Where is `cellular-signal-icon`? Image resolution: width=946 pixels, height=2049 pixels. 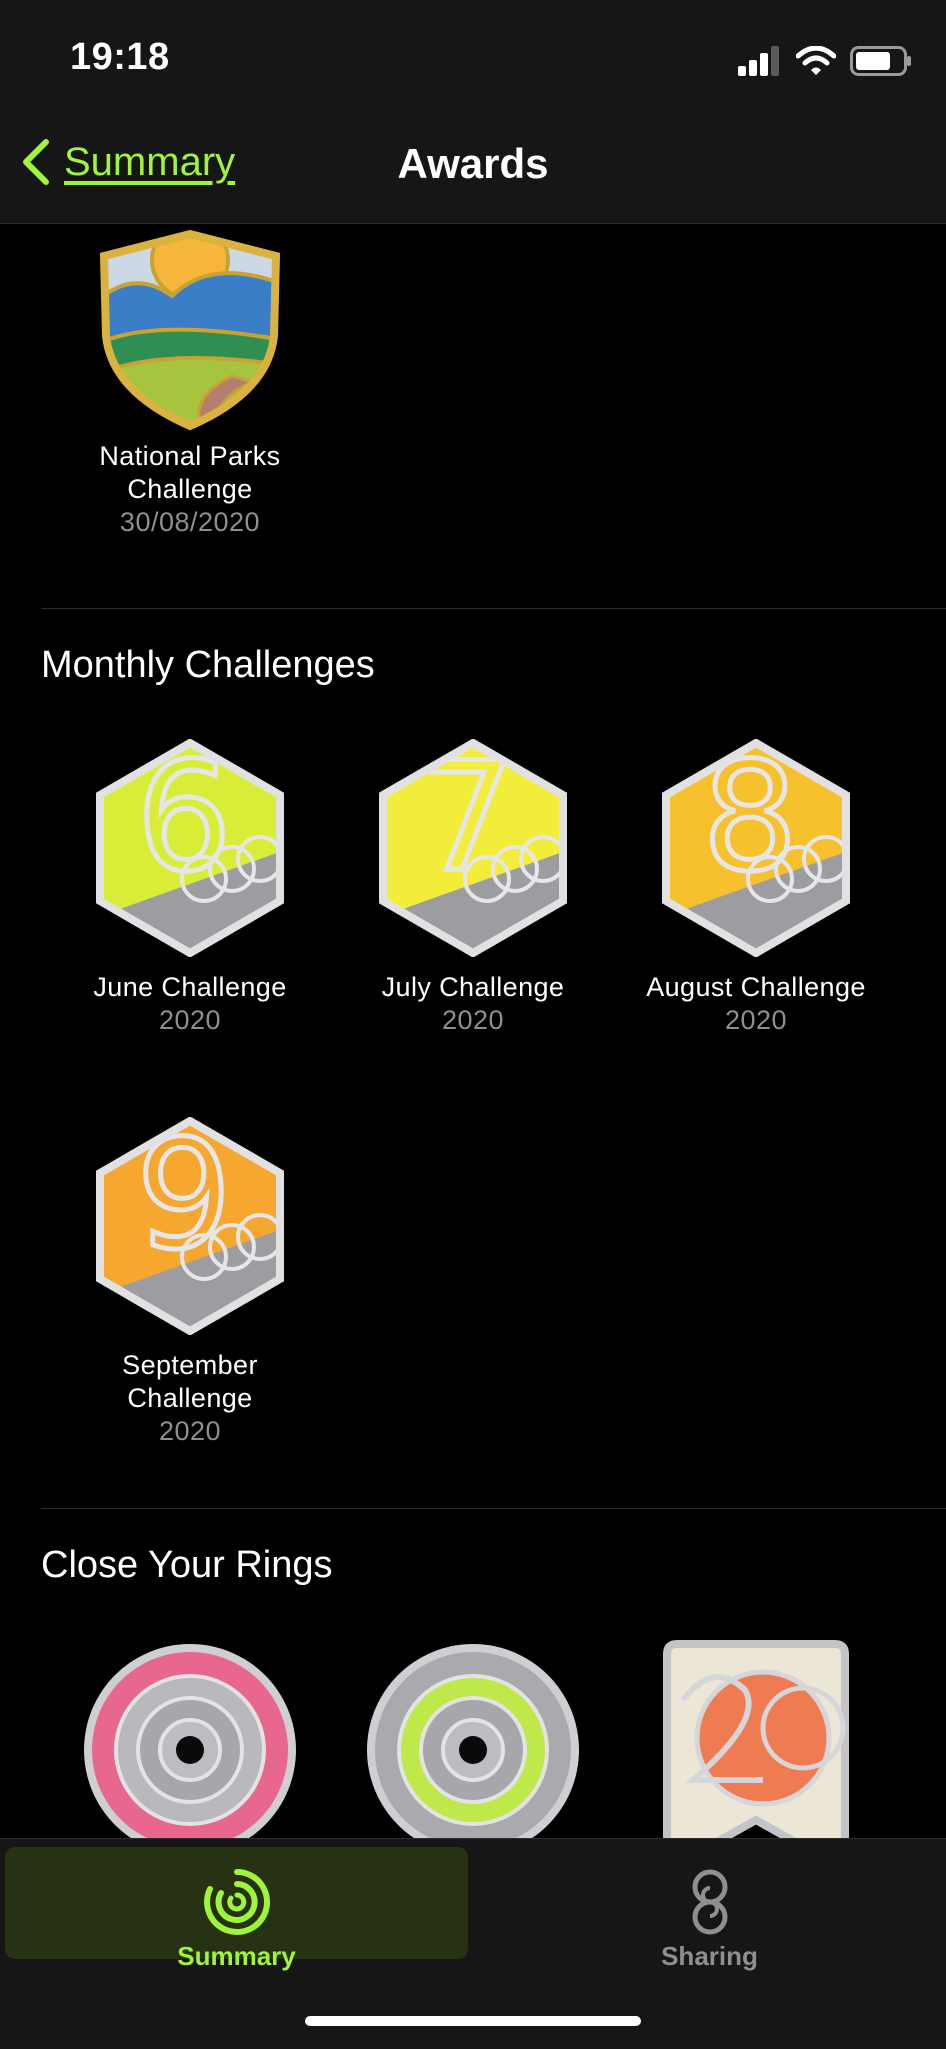 cellular-signal-icon is located at coordinates (758, 61).